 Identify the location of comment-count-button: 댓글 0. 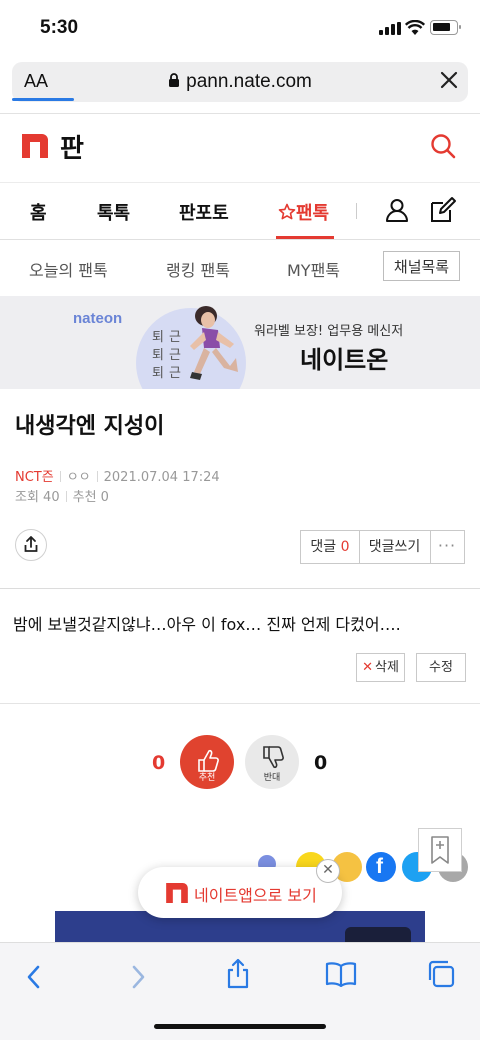
(330, 547).